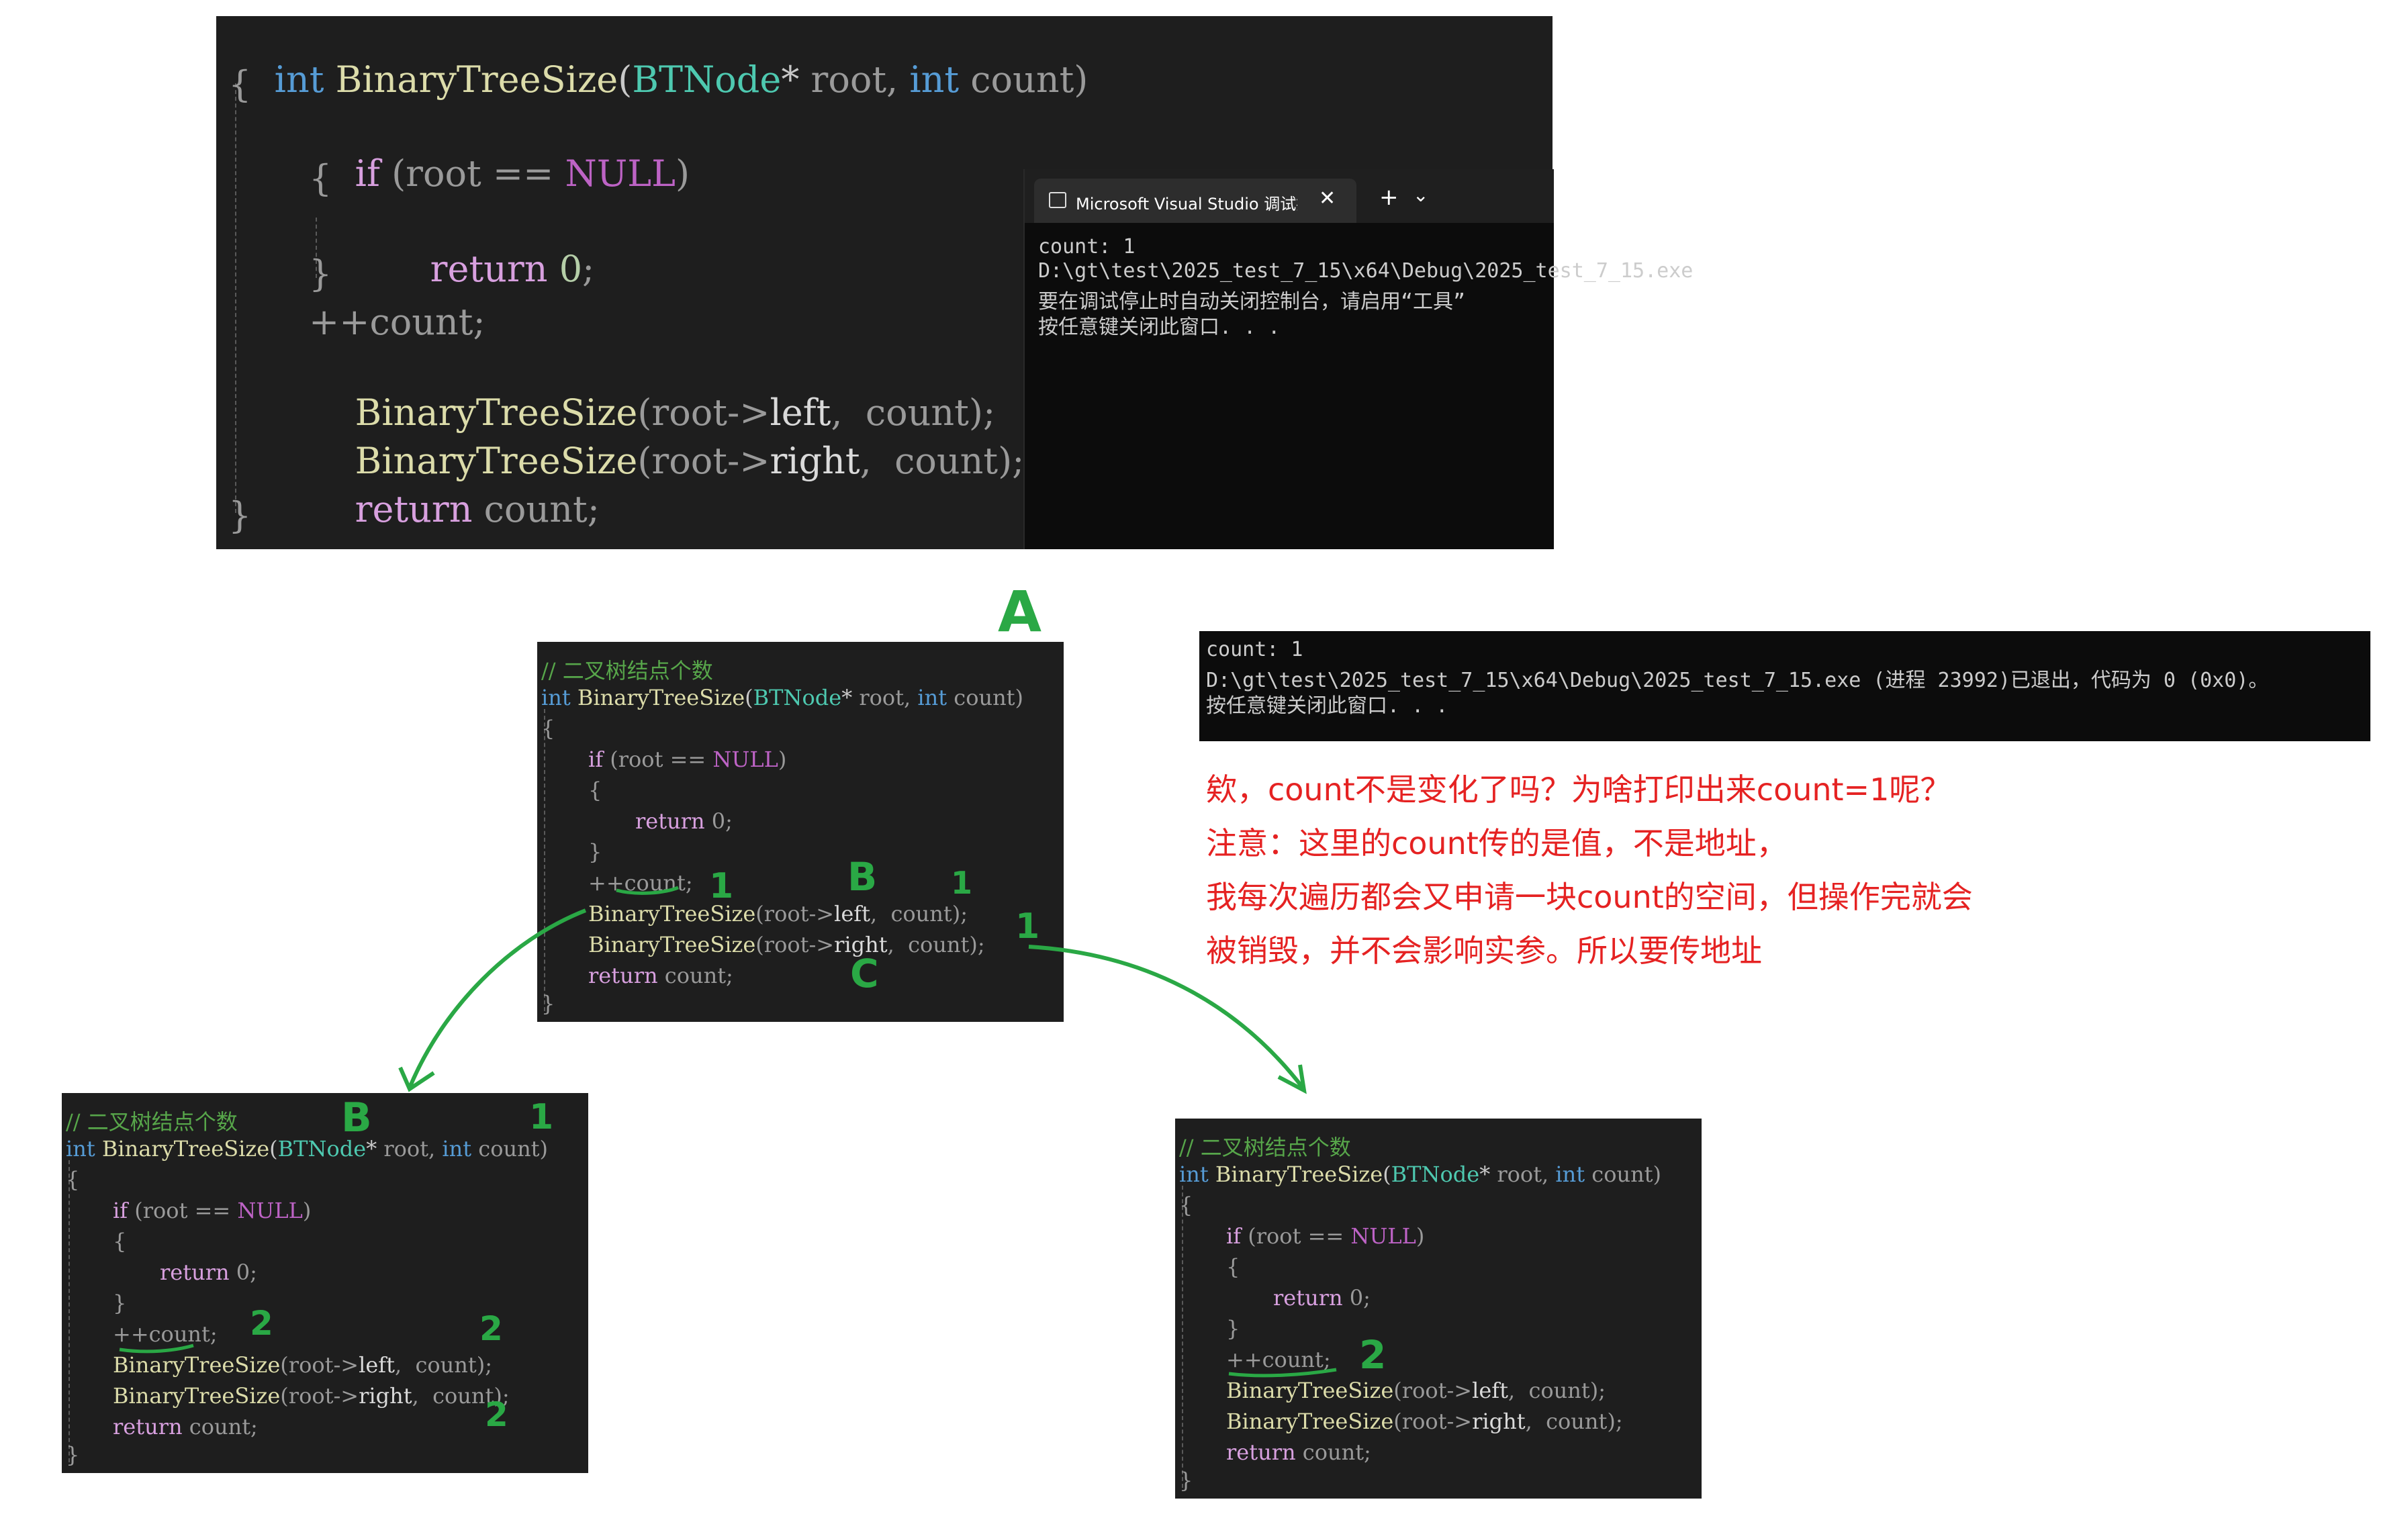 This screenshot has height=1514, width=2408. What do you see at coordinates (1166, 1017) in the screenshot?
I see `arrow-to-right-call` at bounding box center [1166, 1017].